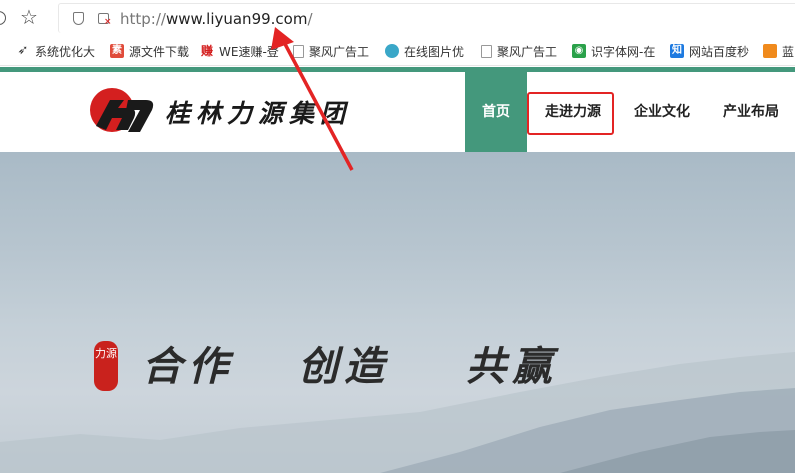 This screenshot has width=795, height=473. Describe the element at coordinates (496, 112) in the screenshot. I see `nav-home: 首页` at that location.